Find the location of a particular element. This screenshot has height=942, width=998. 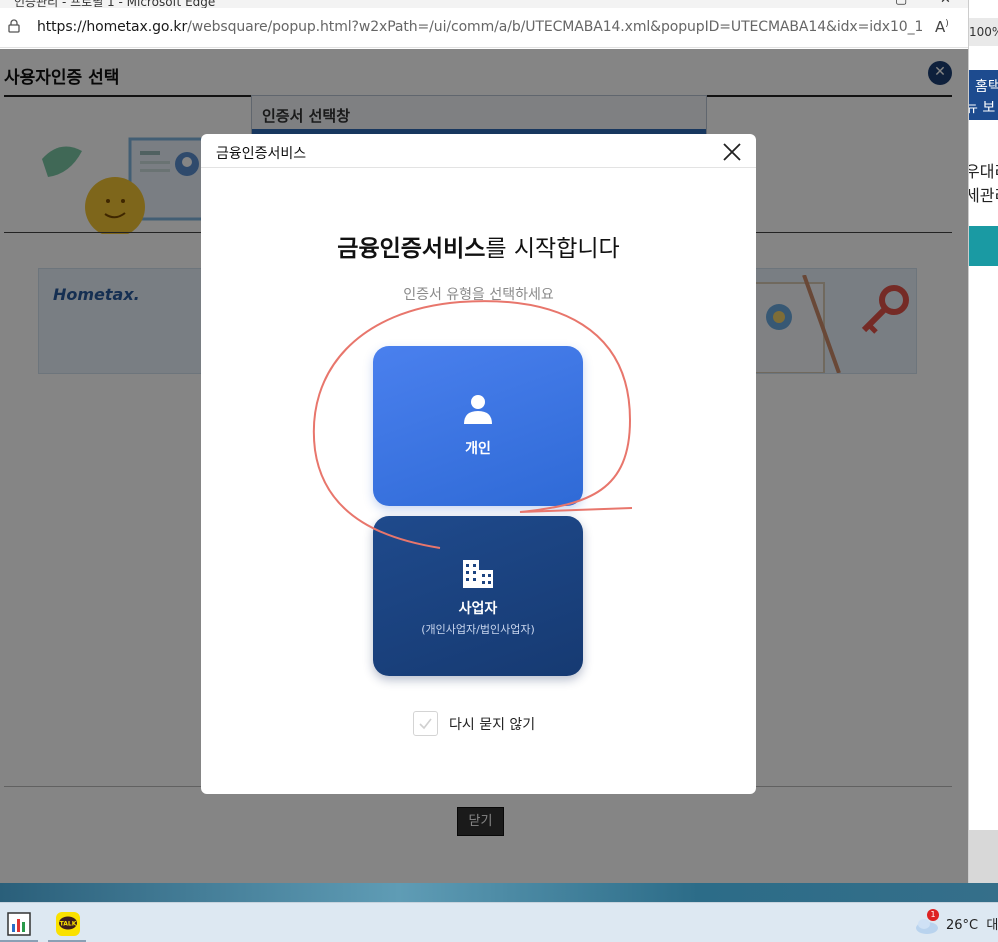

background-window: 100% 홈택 뉴 보 우대리 세관리 is located at coordinates (983, 450).